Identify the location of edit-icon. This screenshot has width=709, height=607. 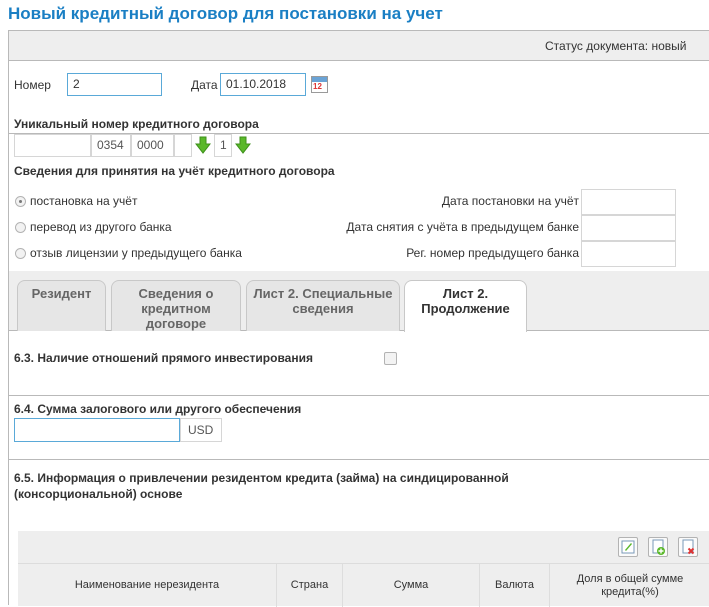
(628, 547).